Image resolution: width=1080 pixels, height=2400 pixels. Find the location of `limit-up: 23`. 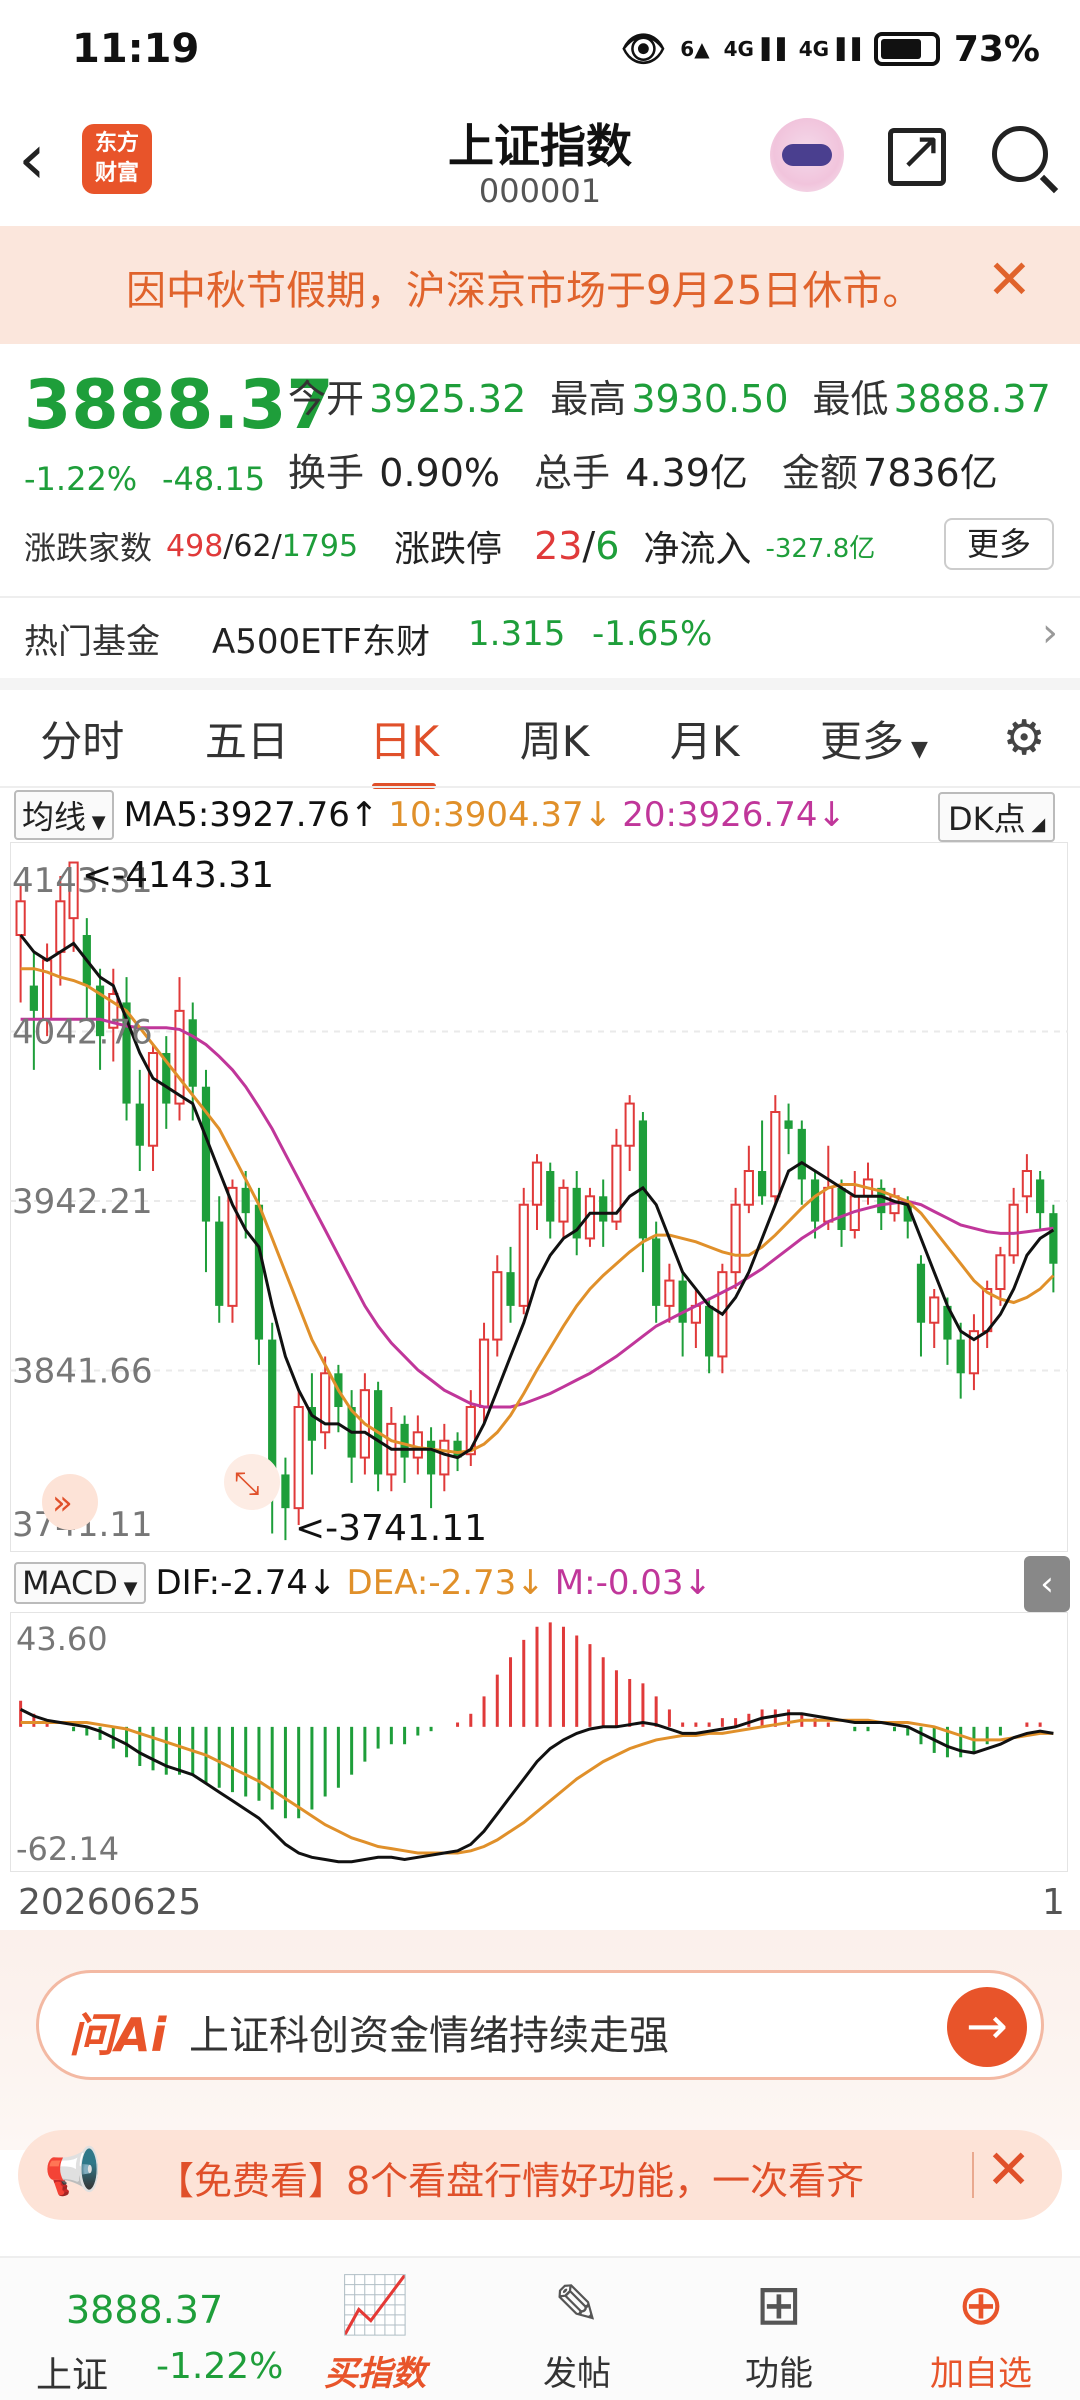

limit-up: 23 is located at coordinates (558, 546).